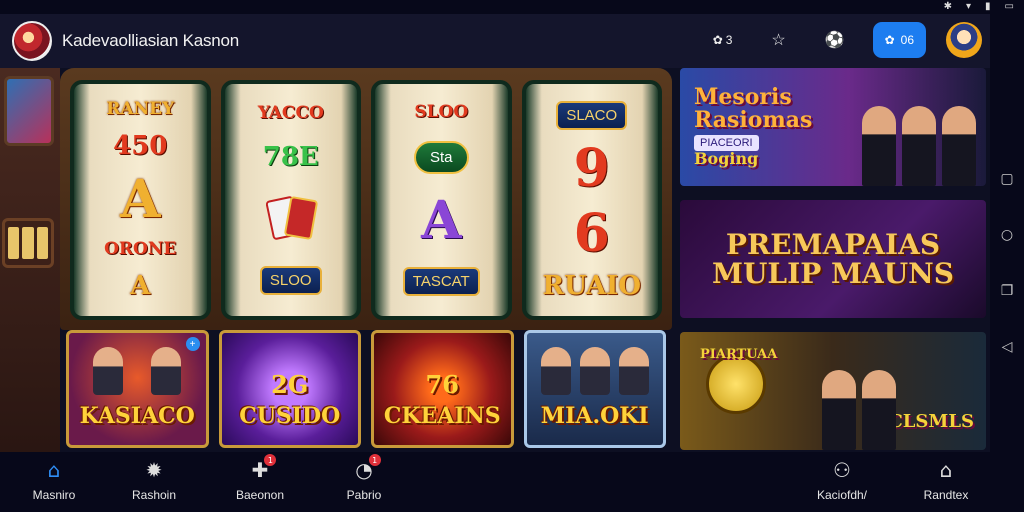 The image size is (1024, 512). What do you see at coordinates (842, 470) in the screenshot?
I see `profile-icon: ⚇` at bounding box center [842, 470].